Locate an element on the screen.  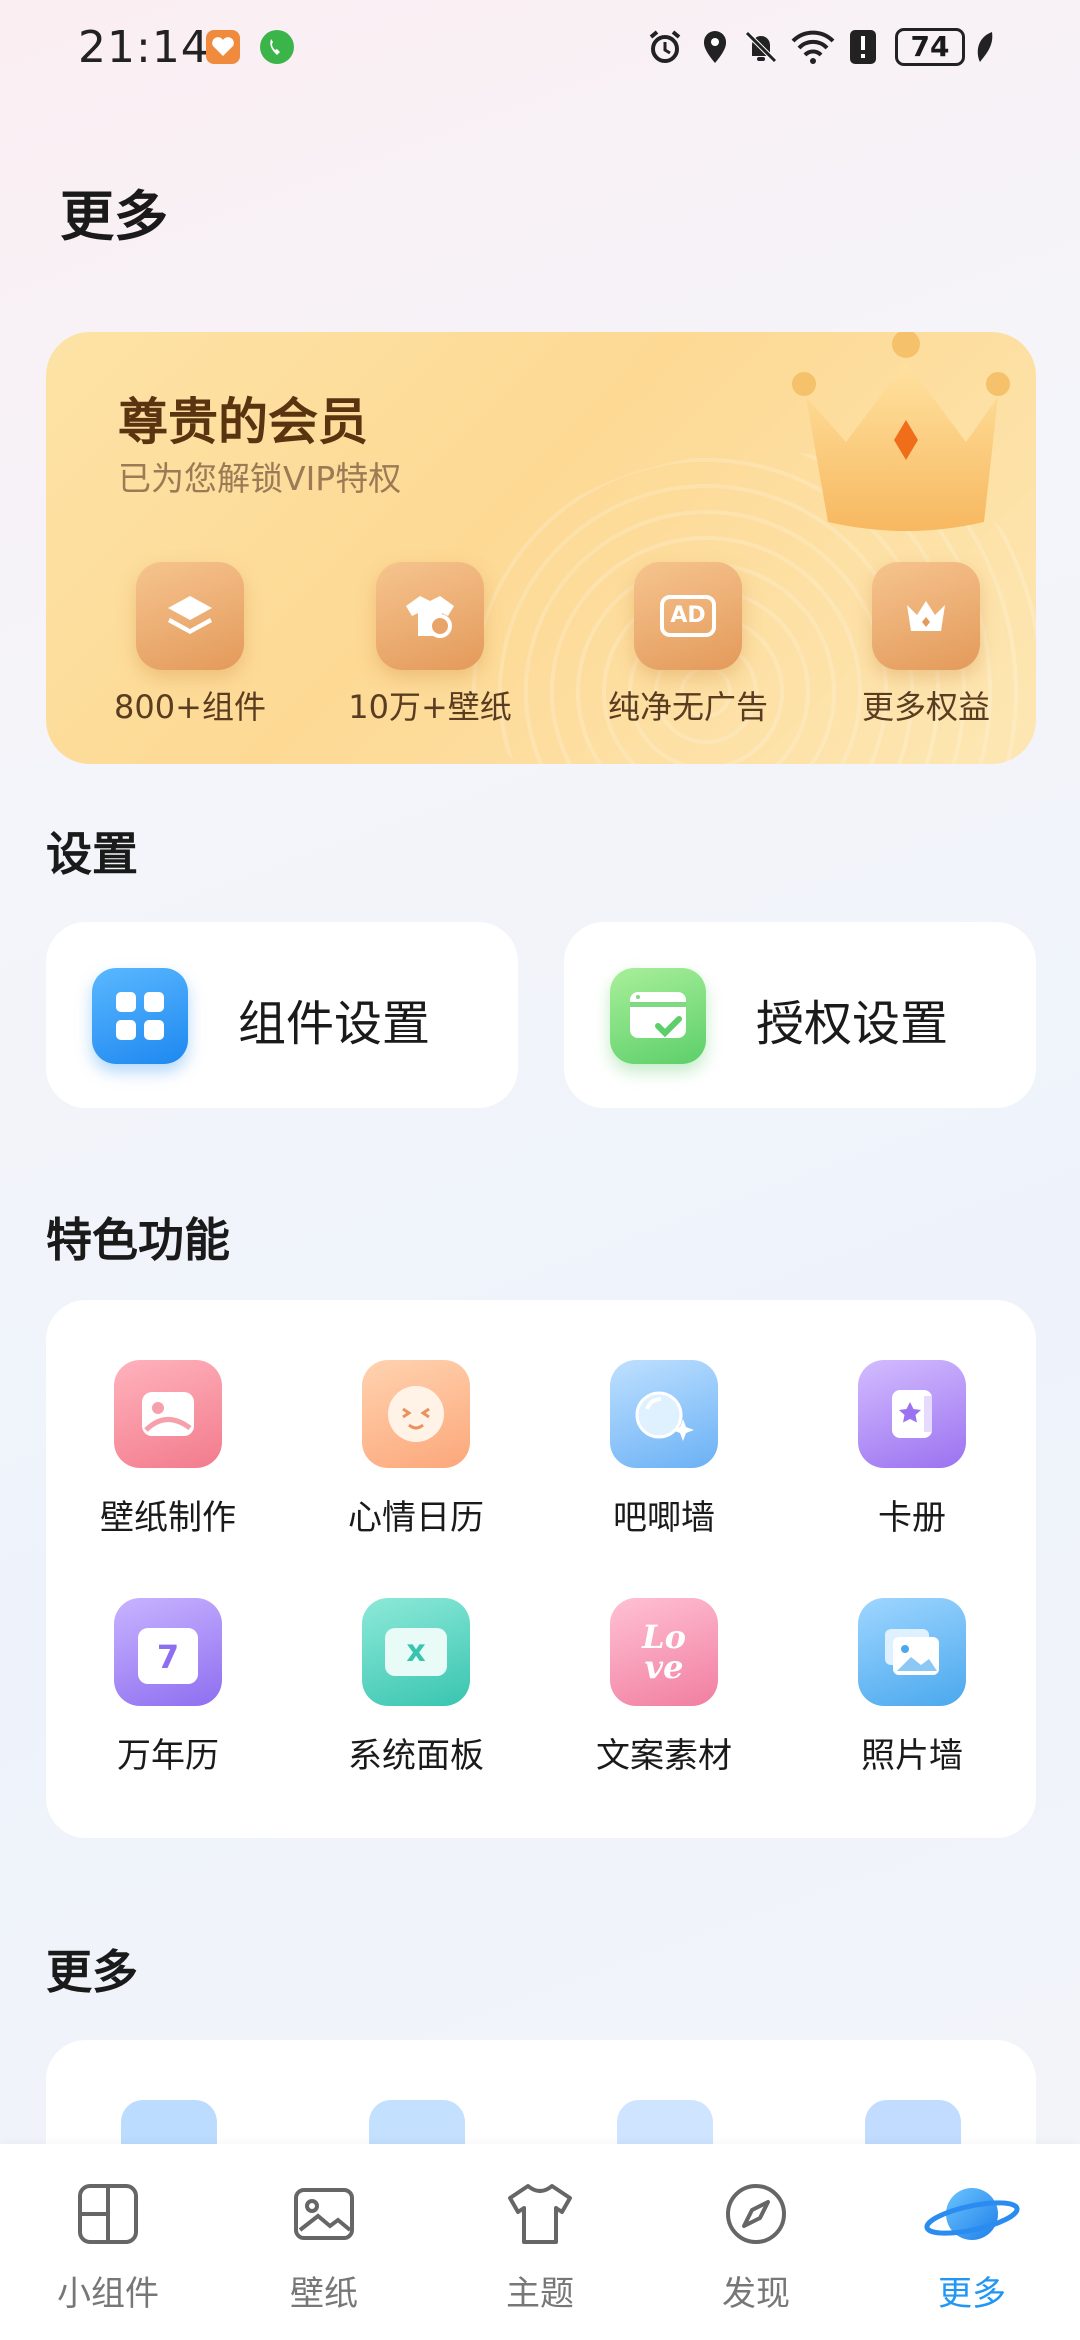
alert-icon is located at coordinates (863, 47).